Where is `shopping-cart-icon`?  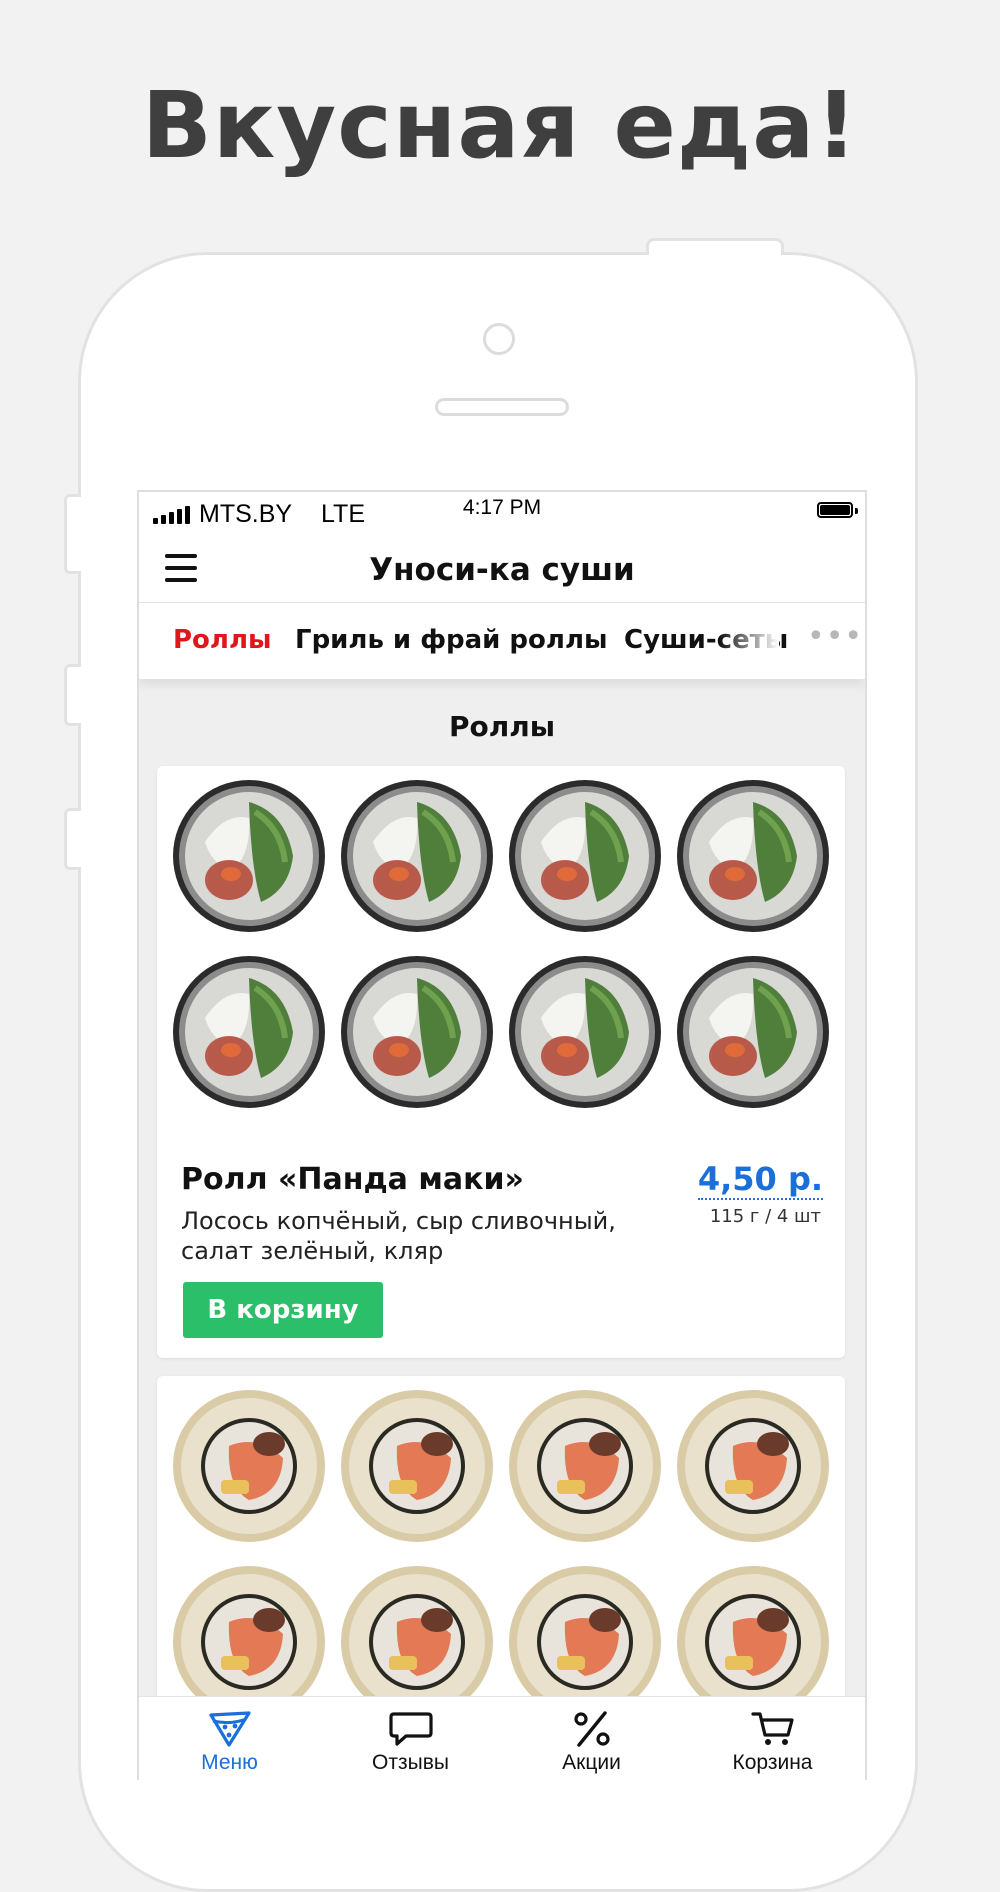
shopping-cart-icon is located at coordinates (772, 1728).